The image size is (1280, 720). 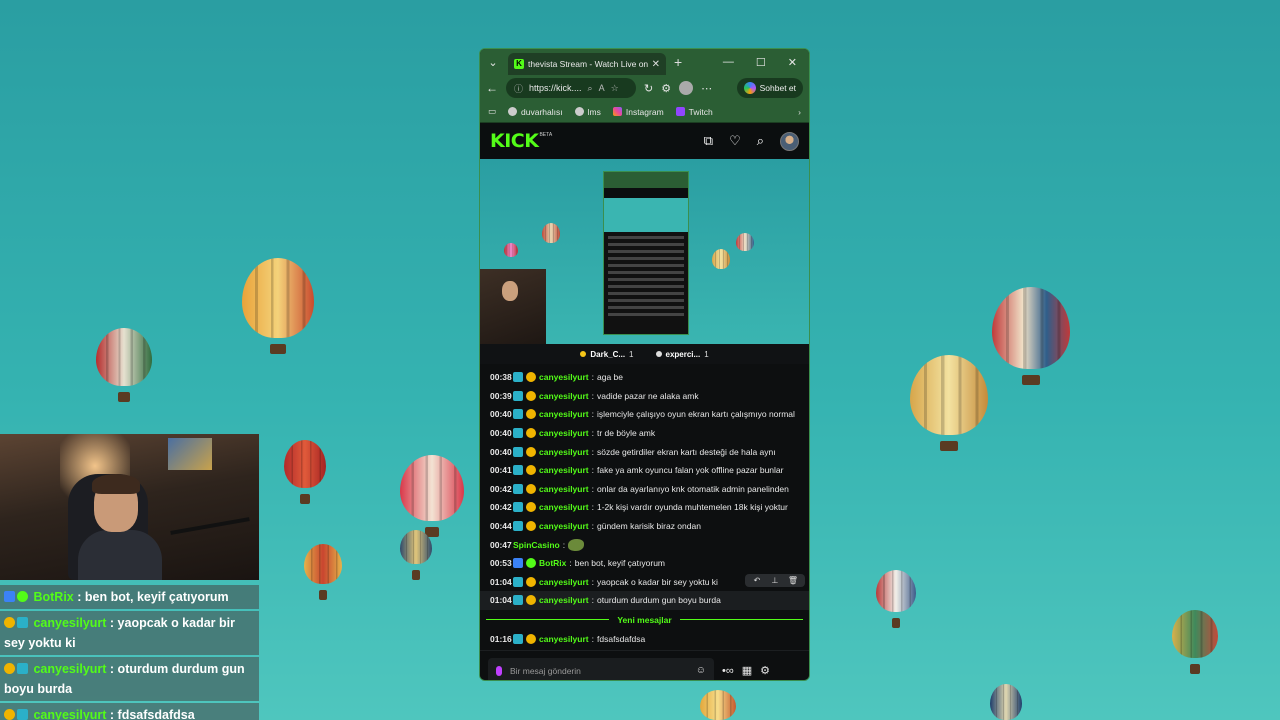 I want to click on pinned-user: Dark_C... 1, so click(x=607, y=354).